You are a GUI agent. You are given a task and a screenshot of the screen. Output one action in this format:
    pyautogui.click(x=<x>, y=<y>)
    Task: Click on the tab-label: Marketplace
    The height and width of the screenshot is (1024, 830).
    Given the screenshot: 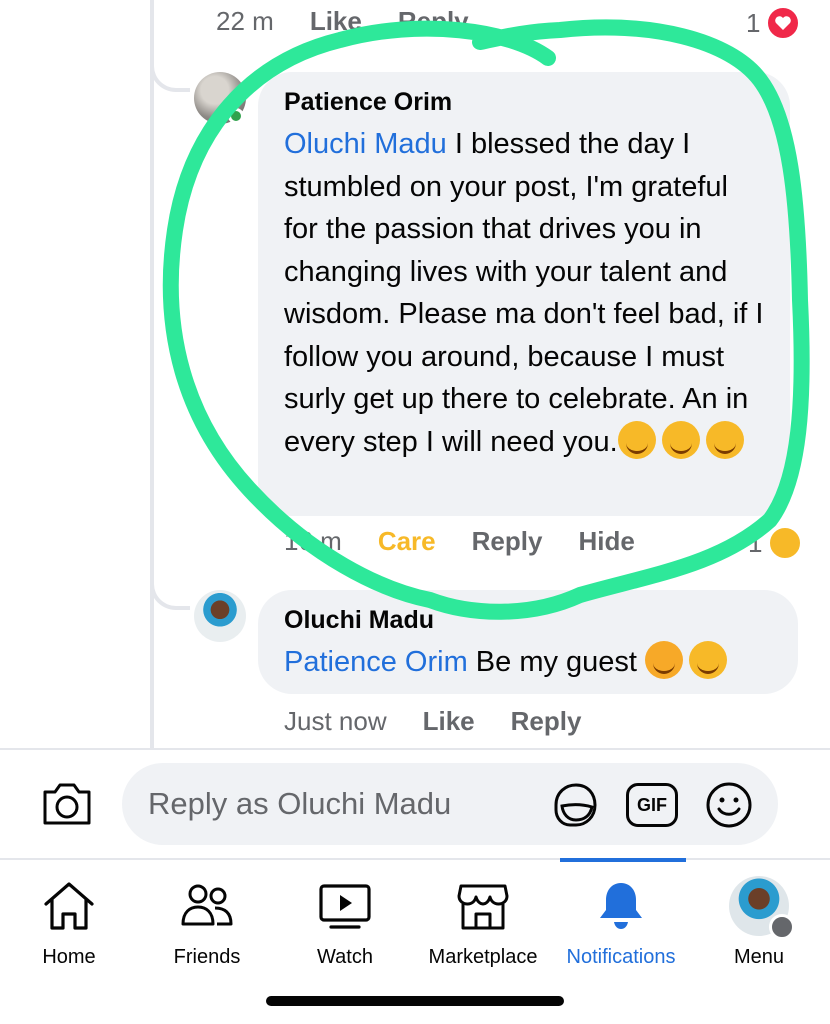 What is the action you would take?
    pyautogui.click(x=483, y=957)
    